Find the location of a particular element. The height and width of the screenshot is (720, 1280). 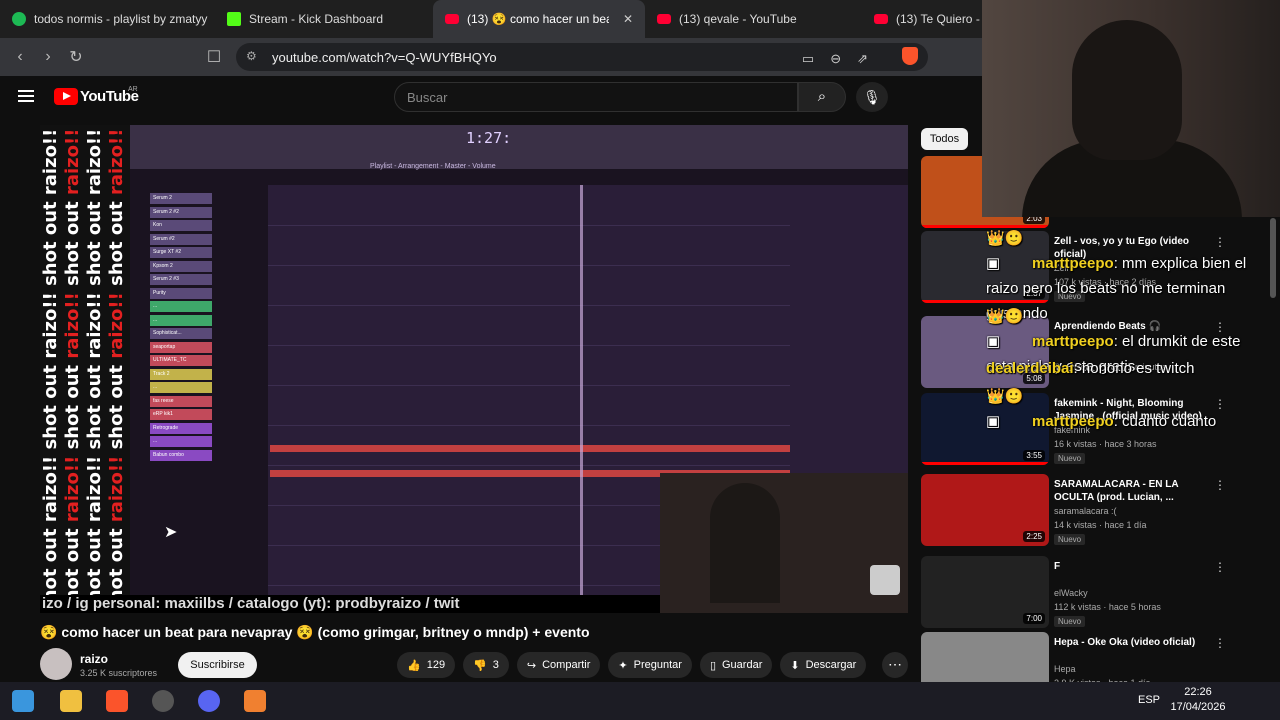

tab-kick: Stream - Kick Dashboard is located at coordinates (324, 19).